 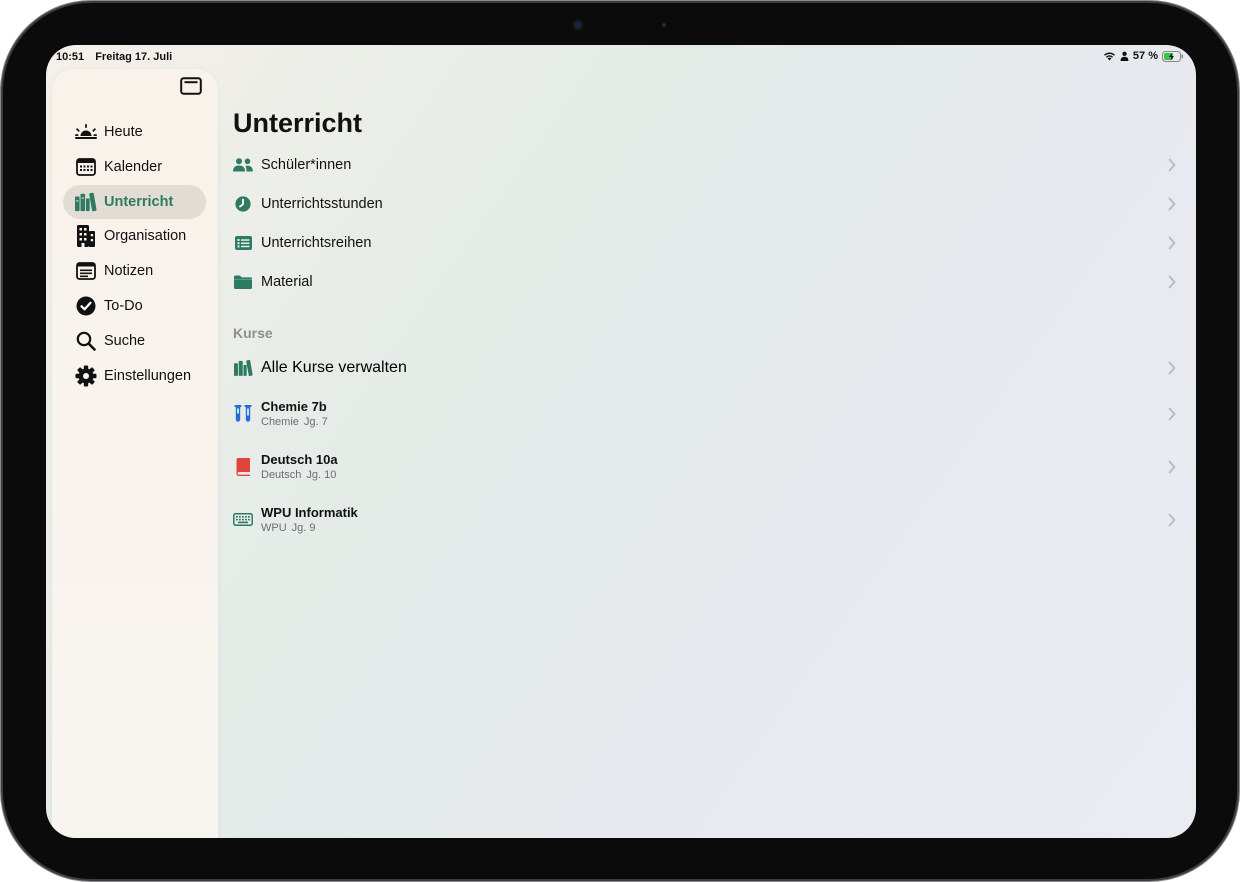 I want to click on keyboard-icon, so click(x=243, y=520).